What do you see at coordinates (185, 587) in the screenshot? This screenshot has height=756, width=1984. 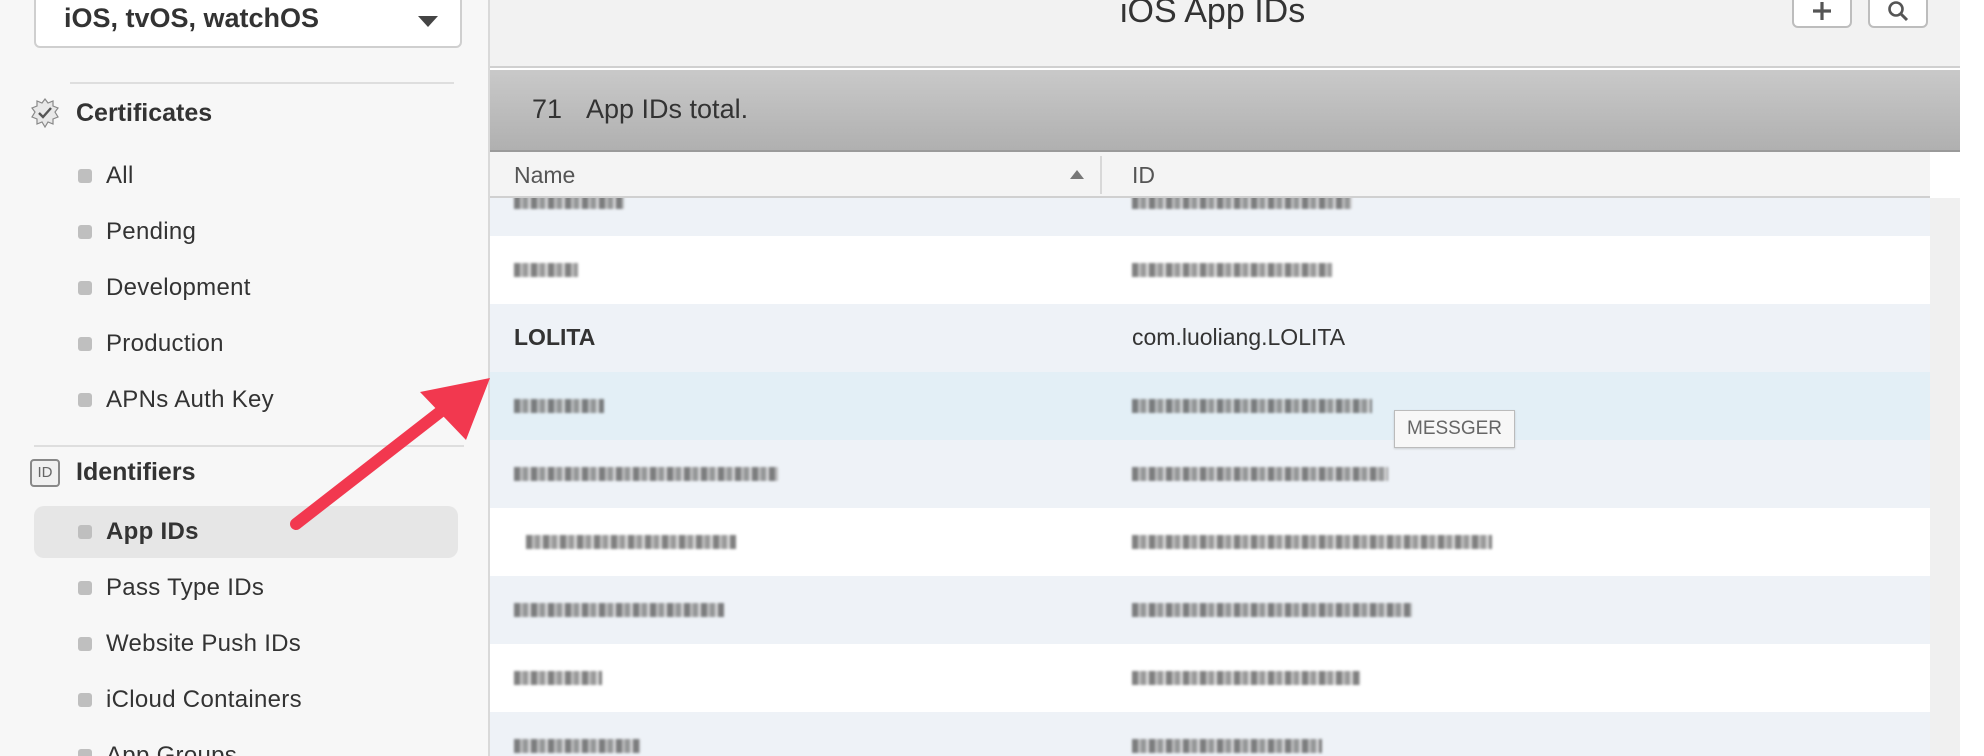 I see `sidebar-item-label: Pass Type IDs` at bounding box center [185, 587].